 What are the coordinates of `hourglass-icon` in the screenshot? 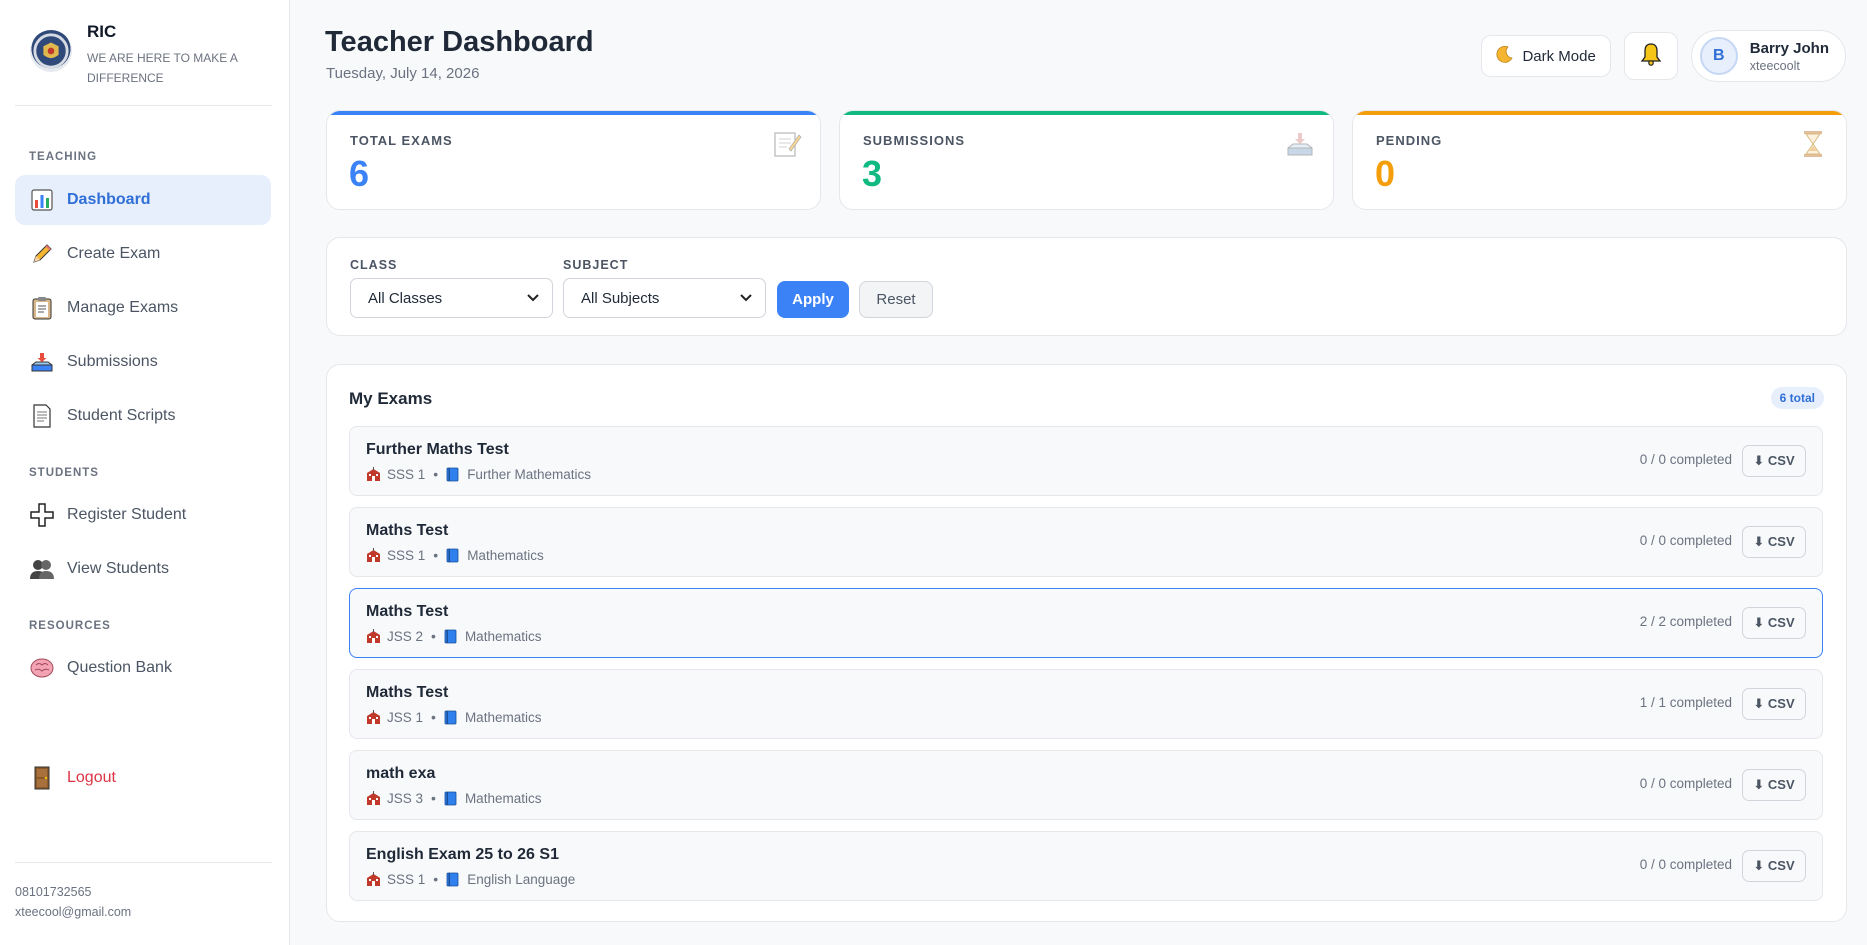 It's located at (1813, 144).